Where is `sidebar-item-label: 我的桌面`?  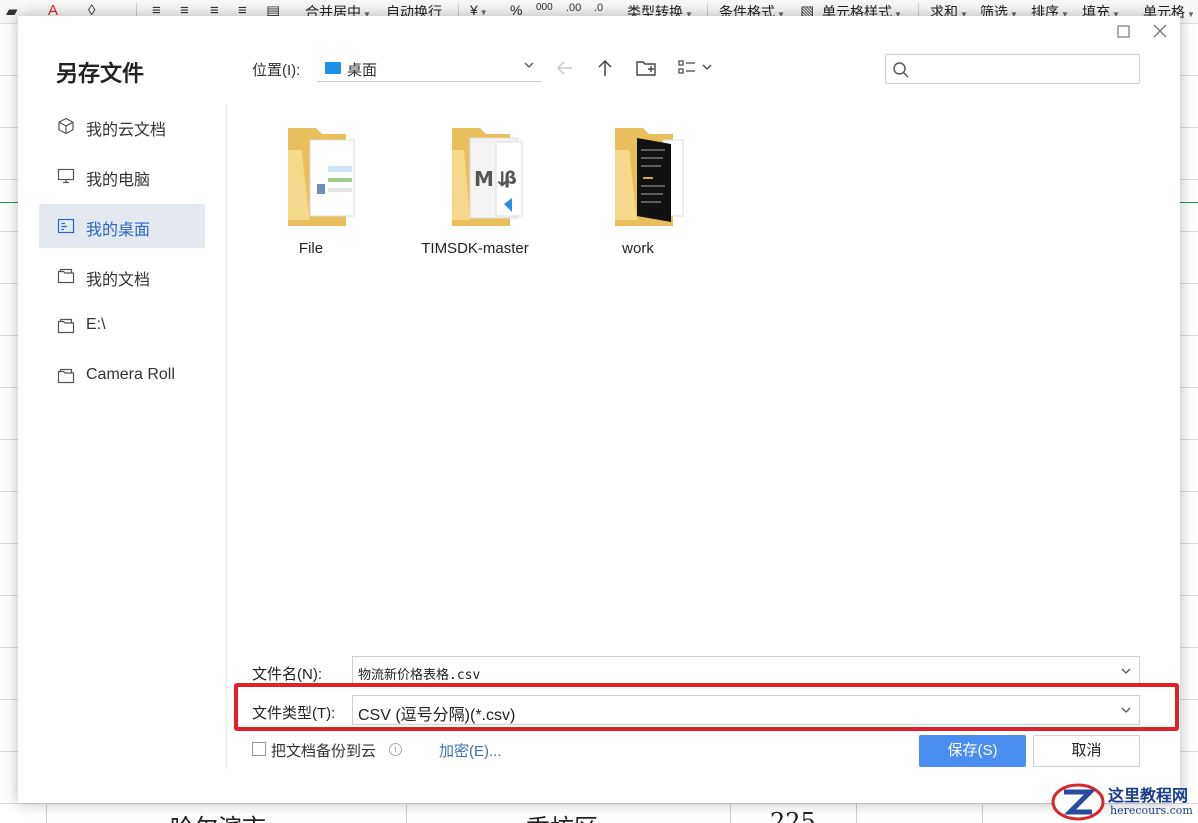 sidebar-item-label: 我的桌面 is located at coordinates (118, 230).